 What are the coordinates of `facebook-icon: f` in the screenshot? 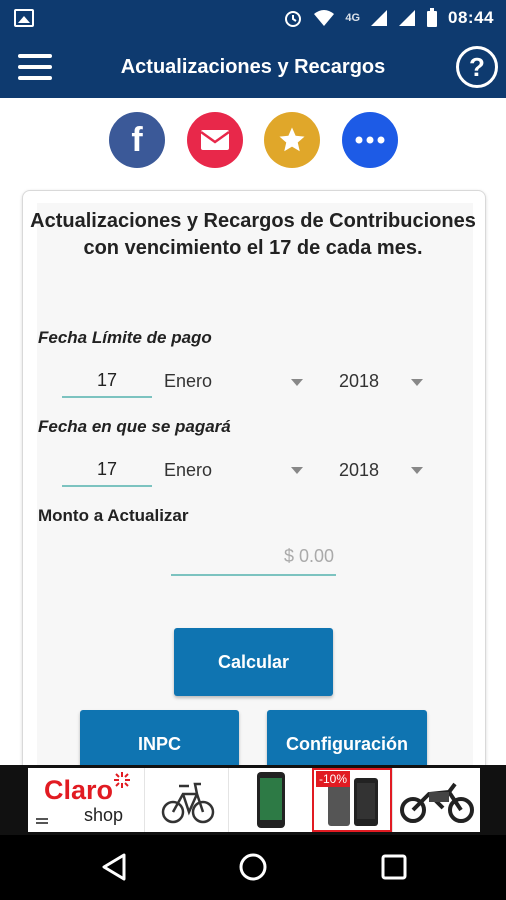 It's located at (137, 139).